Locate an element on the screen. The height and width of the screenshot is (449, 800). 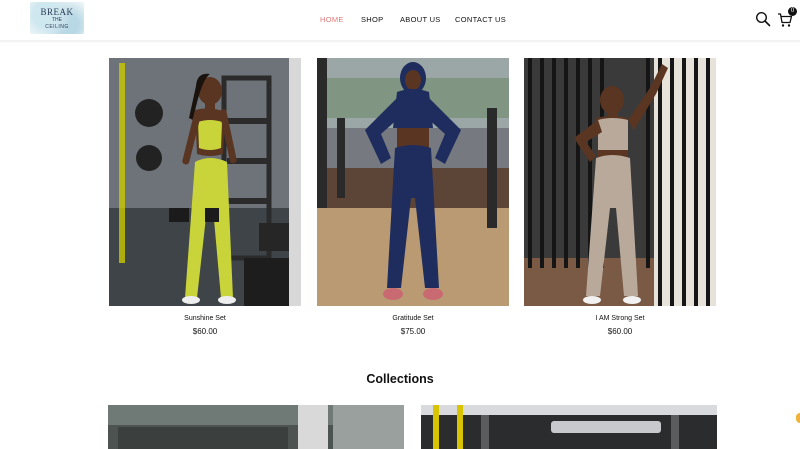
product-name: Gratitude Set is located at coordinates (413, 318).